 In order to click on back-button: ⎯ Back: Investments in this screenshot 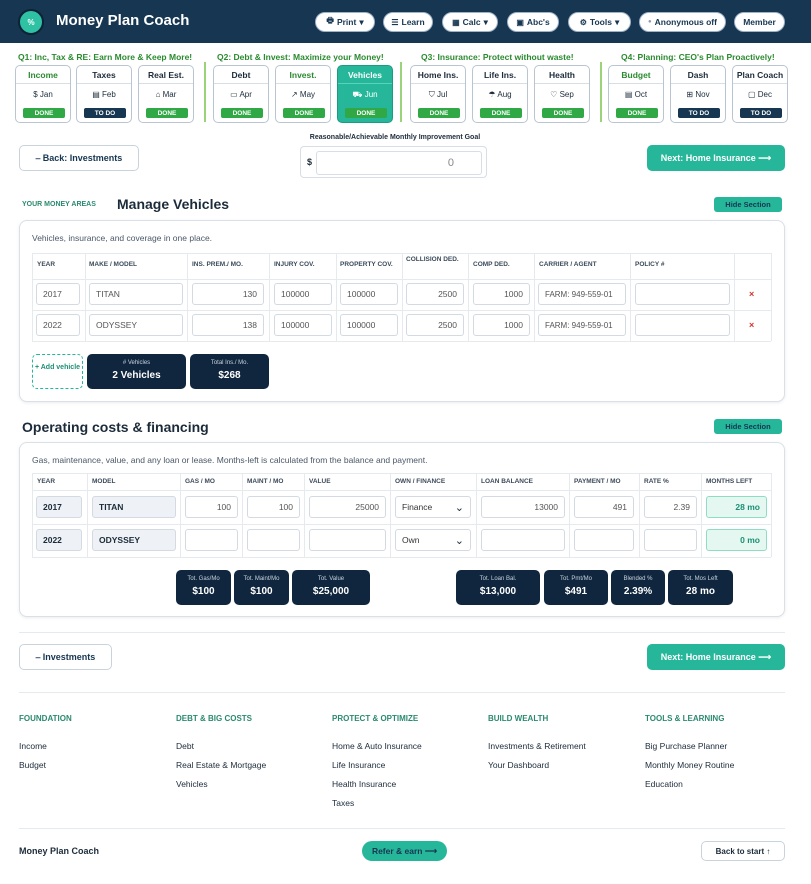, I will do `click(79, 158)`.